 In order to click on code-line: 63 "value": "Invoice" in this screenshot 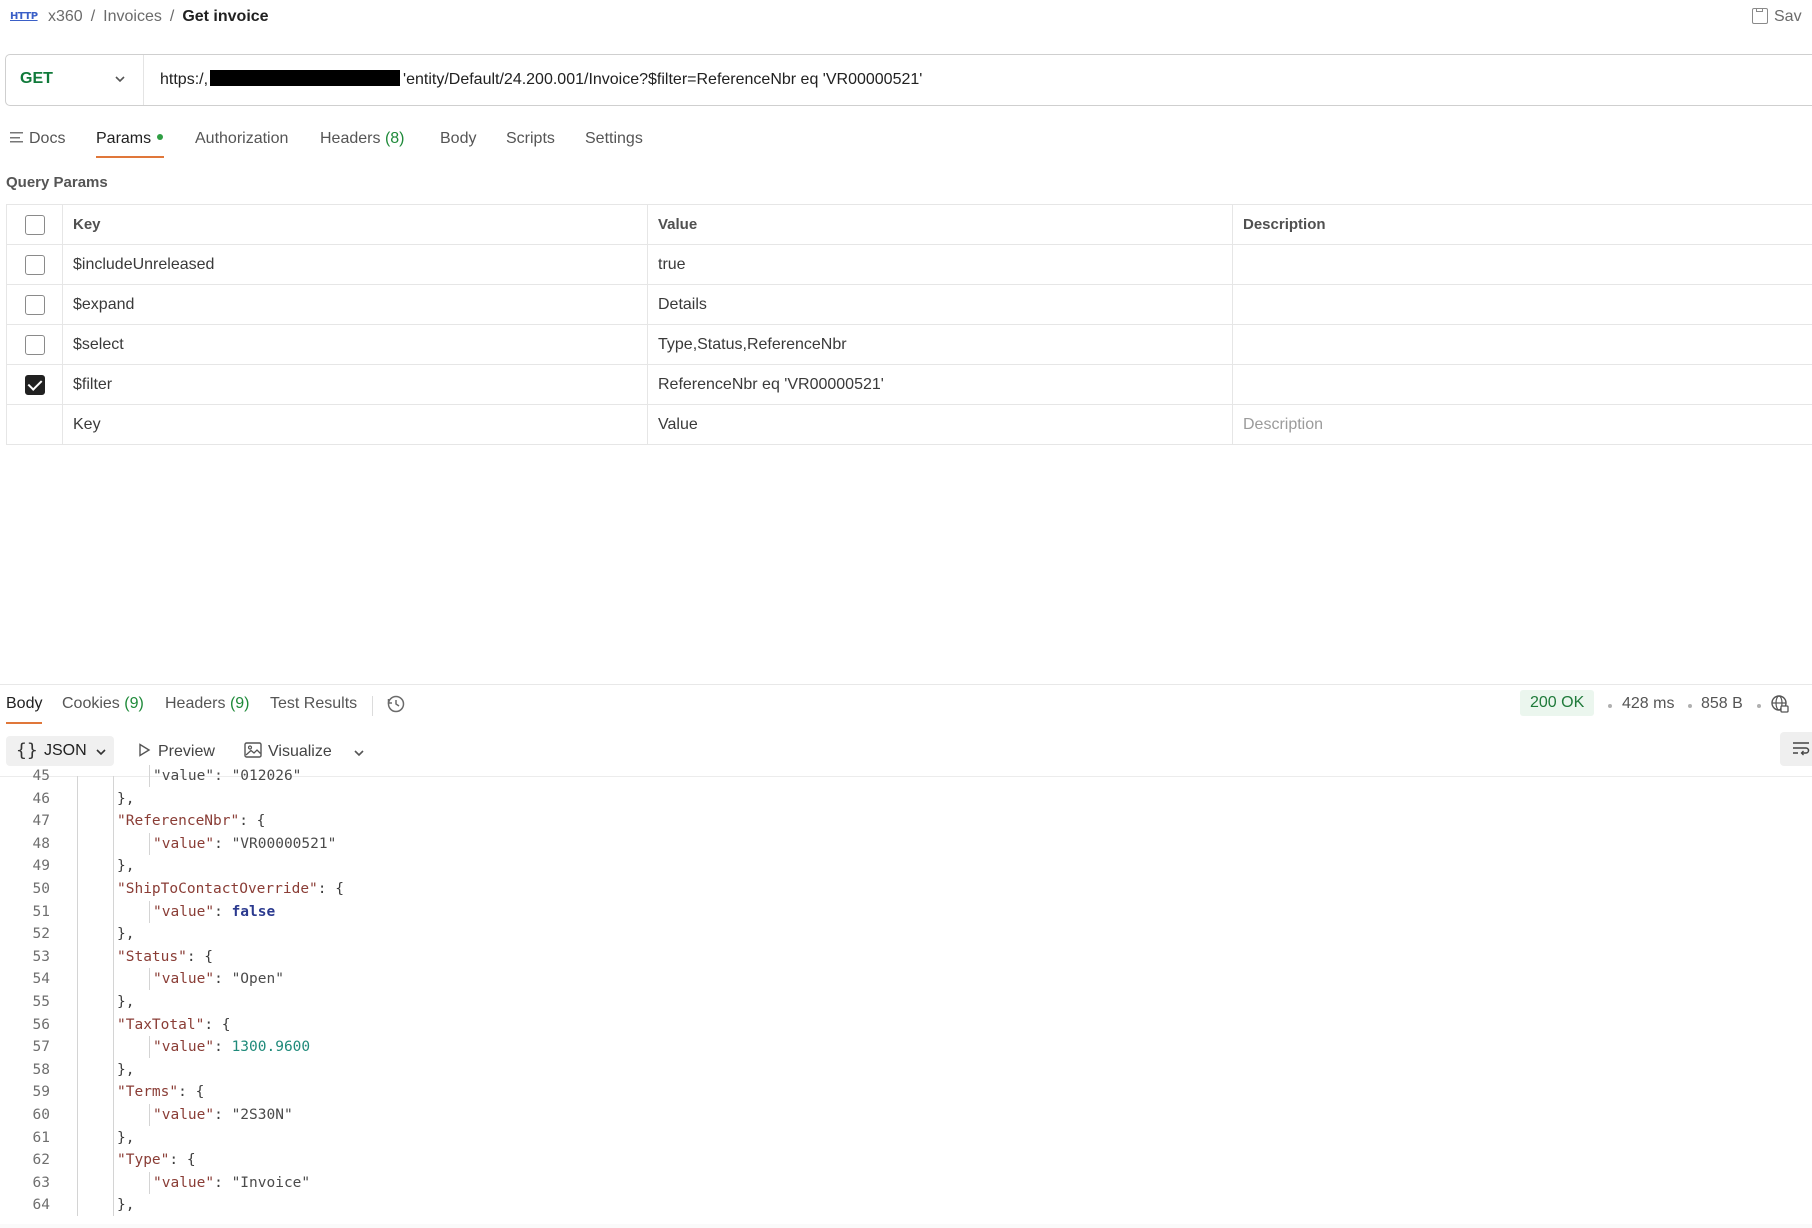, I will do `click(906, 1182)`.